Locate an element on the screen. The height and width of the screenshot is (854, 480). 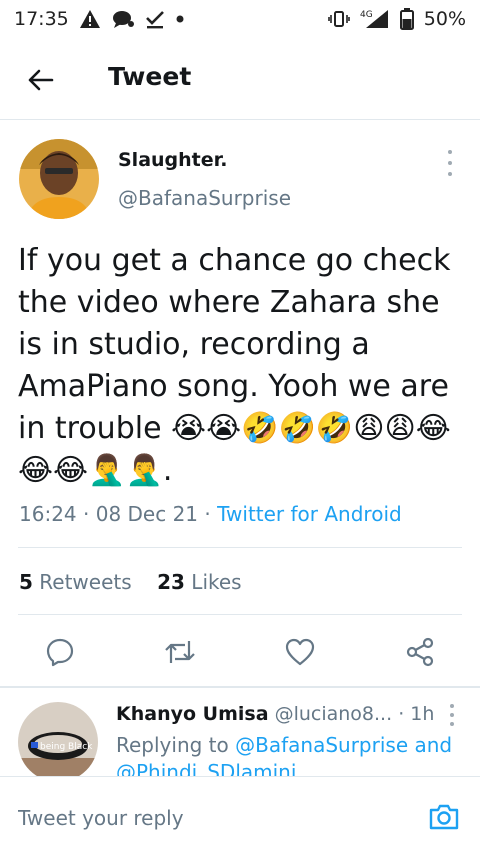
battery-percent: 50% is located at coordinates (444, 19).